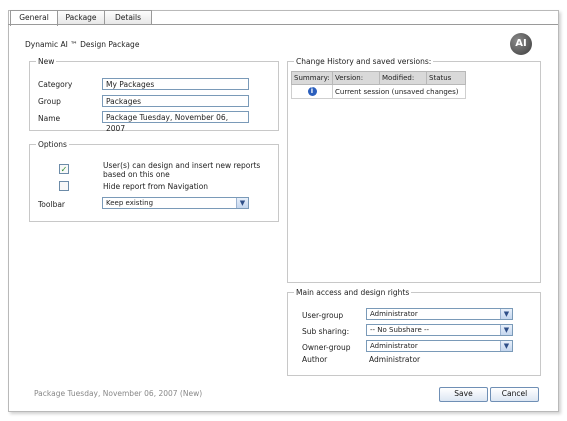  I want to click on group-input: Packages, so click(175, 101).